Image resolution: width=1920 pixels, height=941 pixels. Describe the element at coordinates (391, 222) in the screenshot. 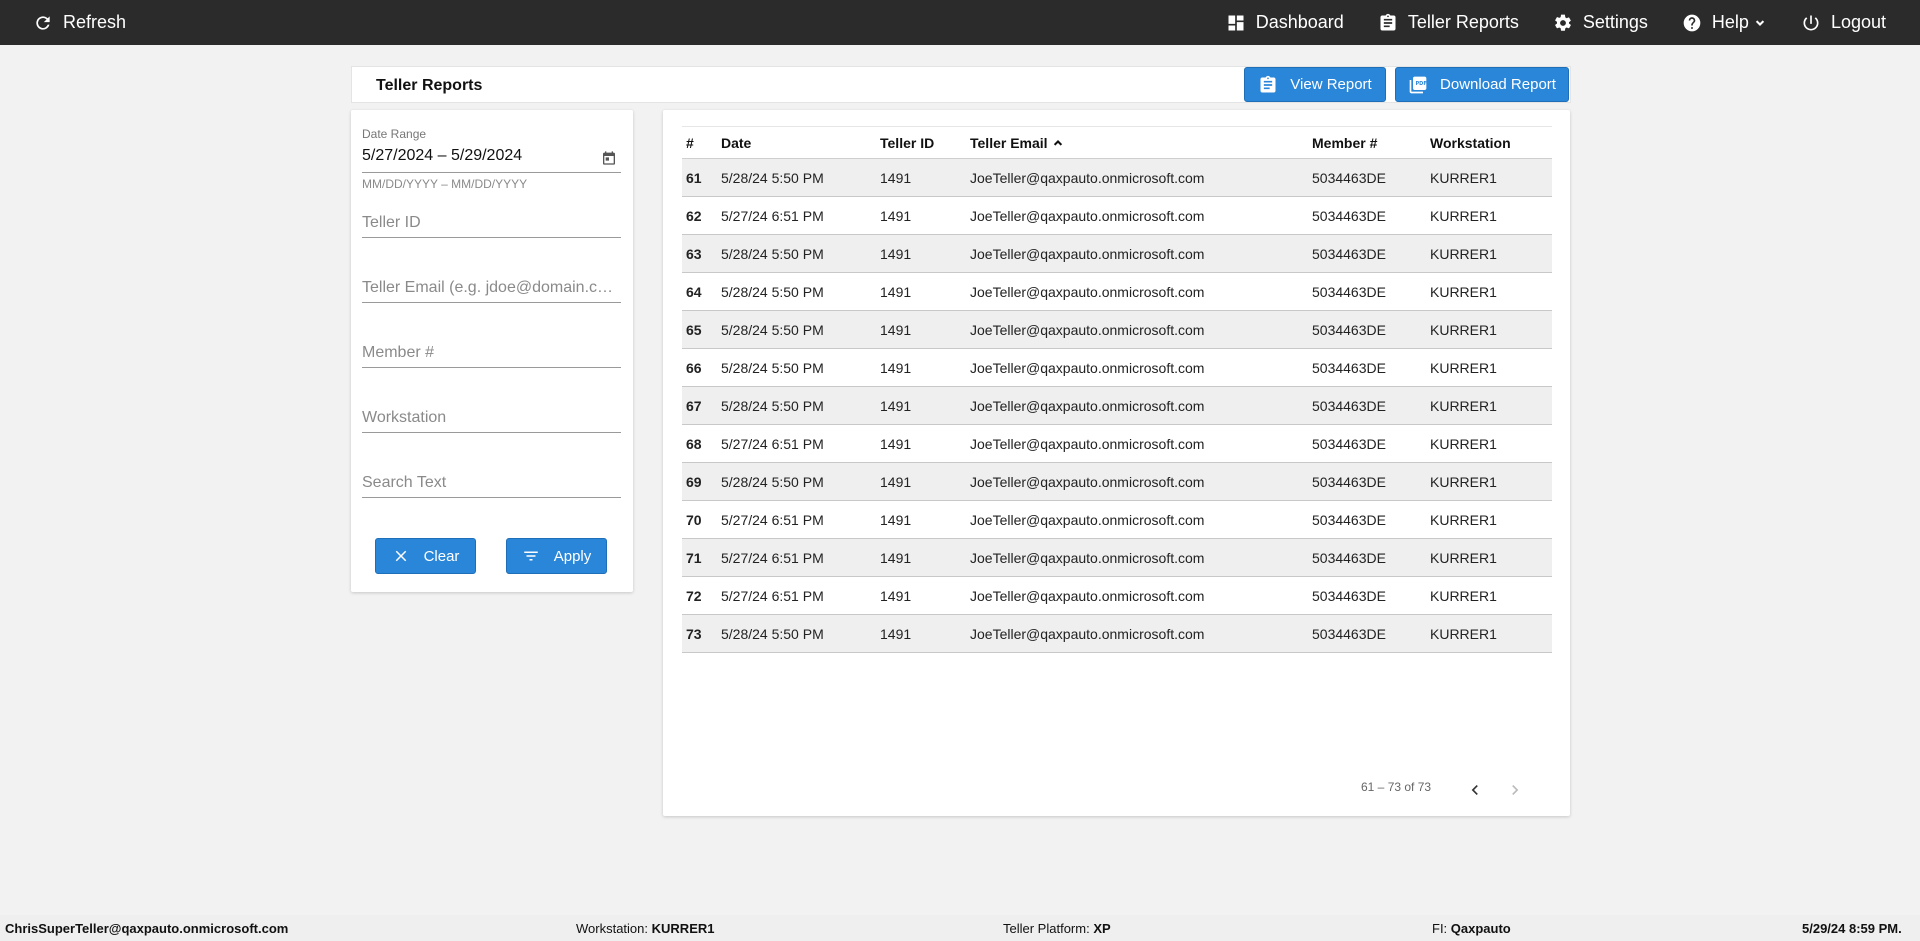

I see `teller-id-placeholder: Teller ID` at that location.